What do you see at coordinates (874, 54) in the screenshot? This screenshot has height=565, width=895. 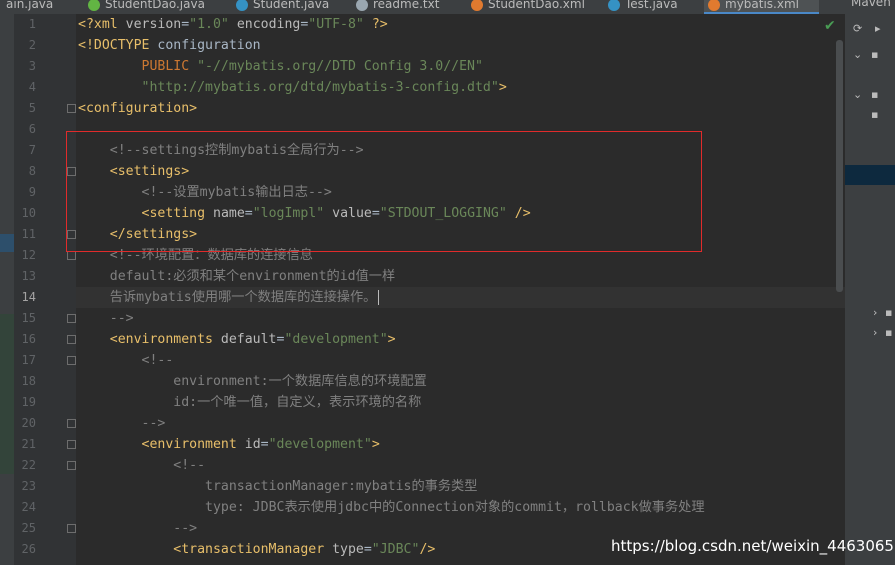 I see `maven-project-icon: ▪` at bounding box center [874, 54].